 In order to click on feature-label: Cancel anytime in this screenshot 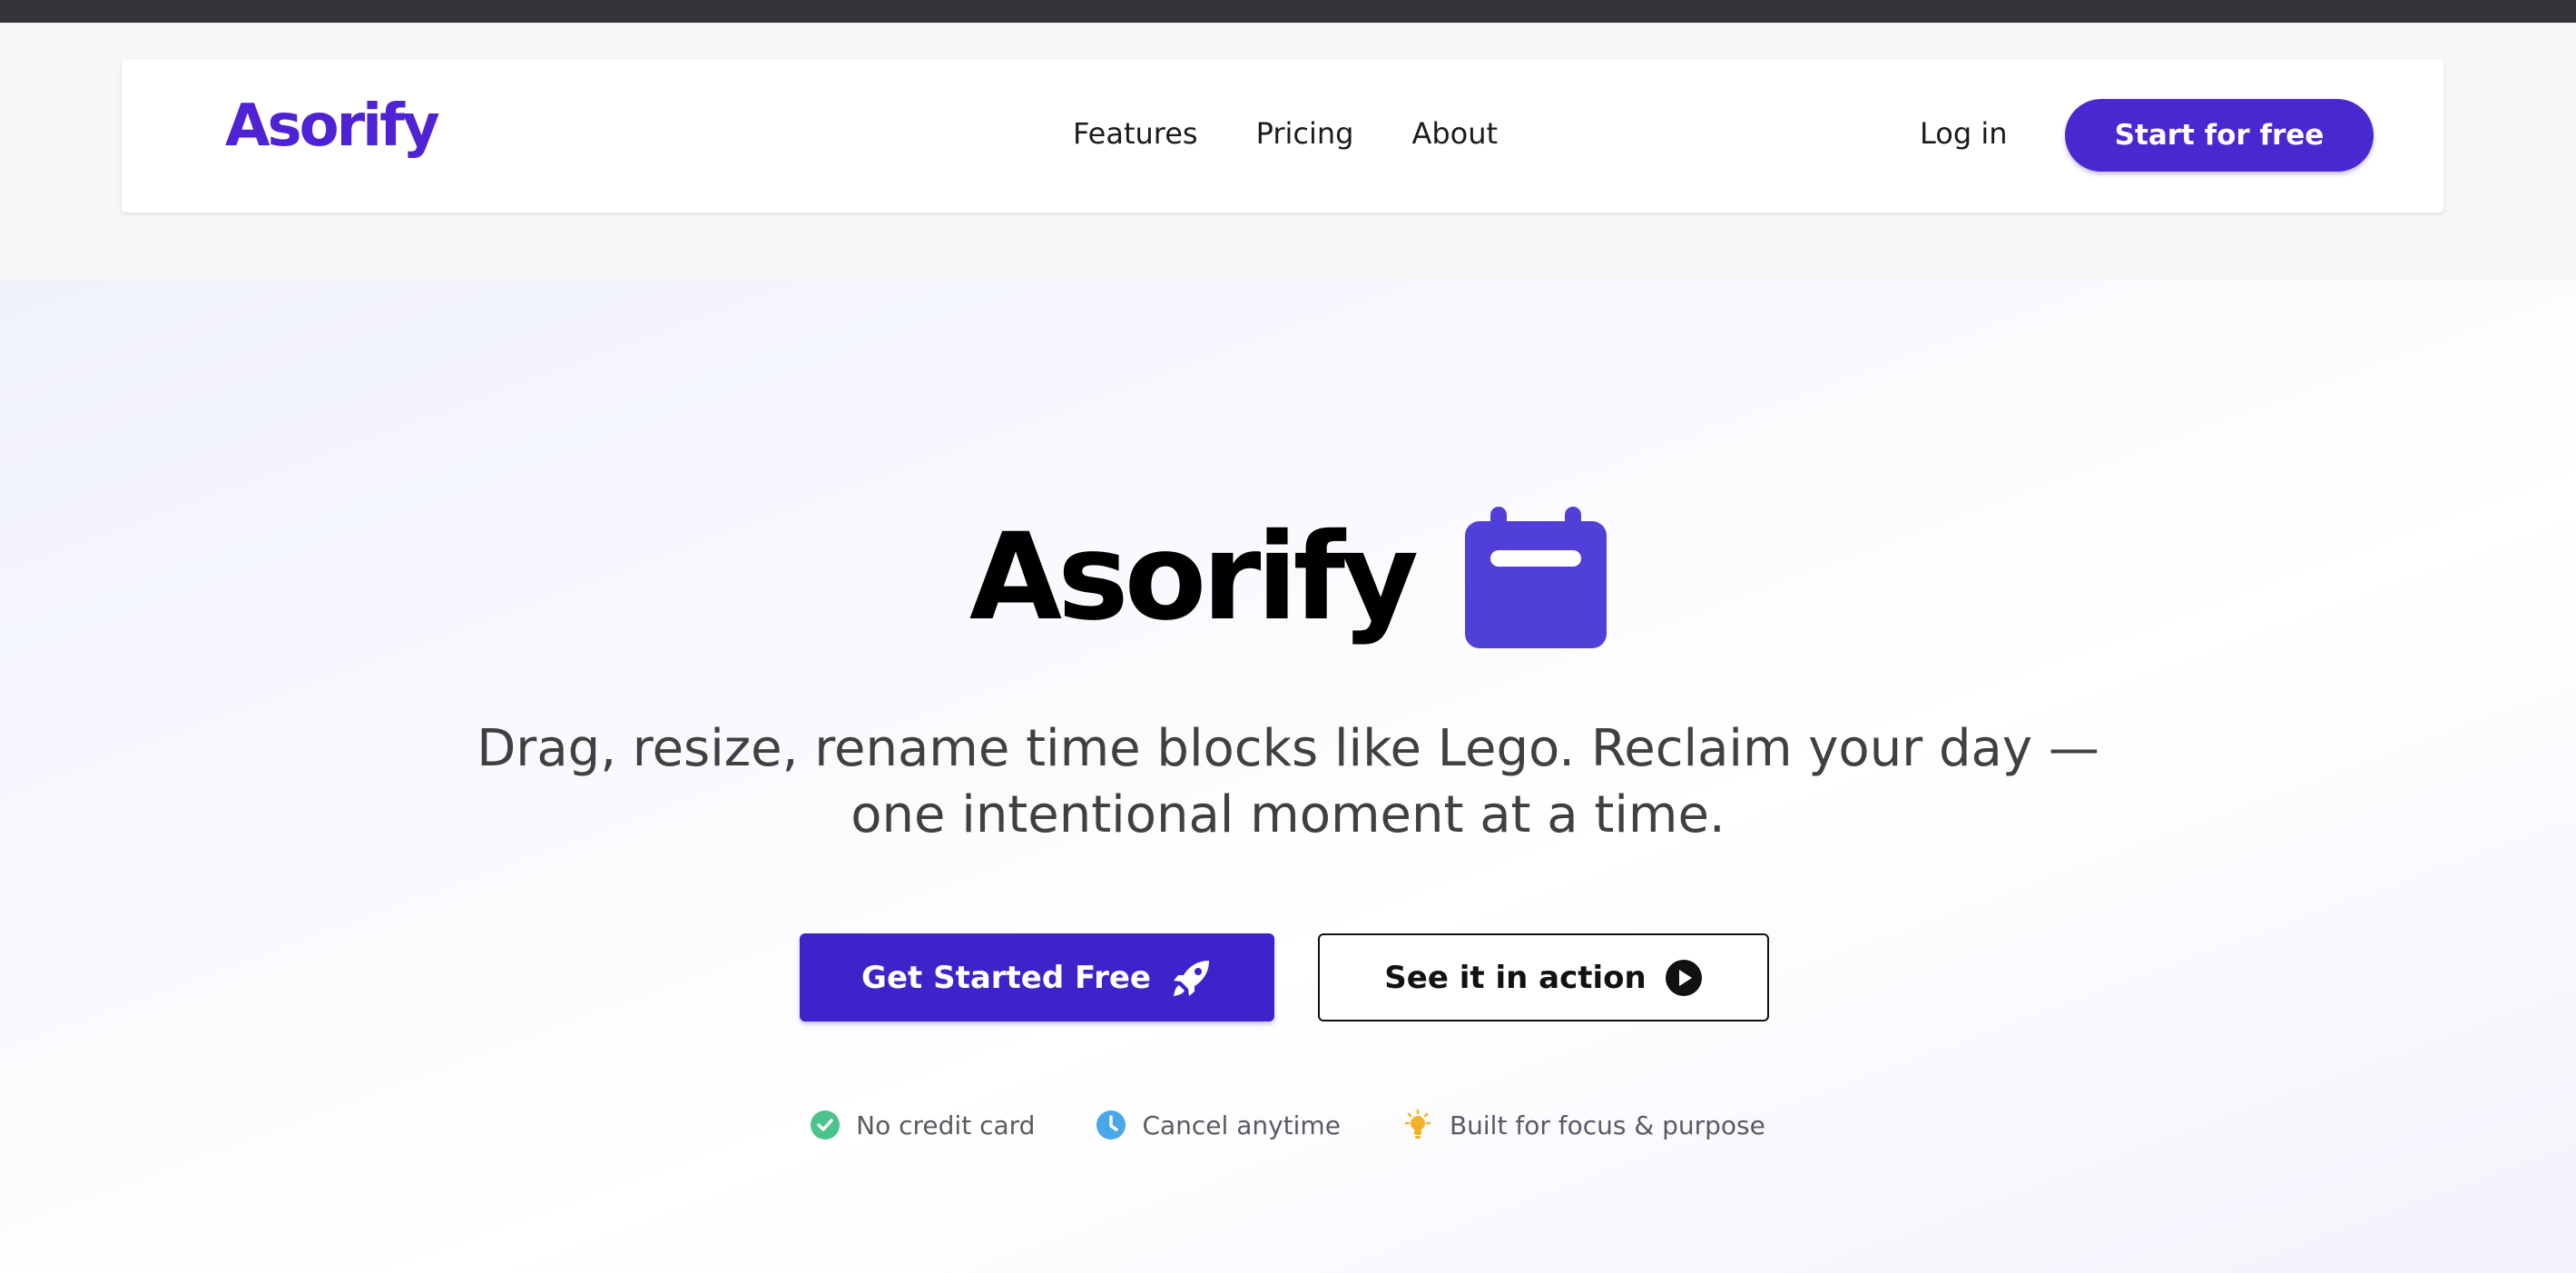, I will do `click(1241, 1125)`.